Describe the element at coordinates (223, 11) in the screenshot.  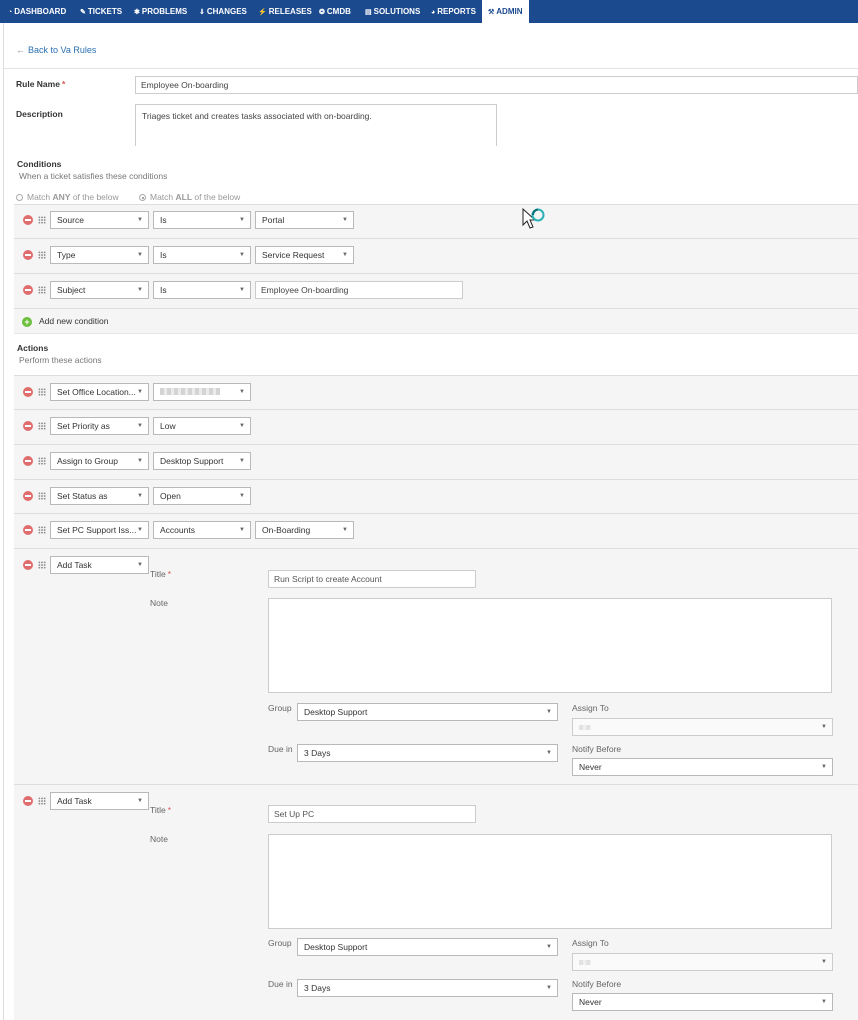
I see `nav-changes: ⇓ CHANGES` at that location.